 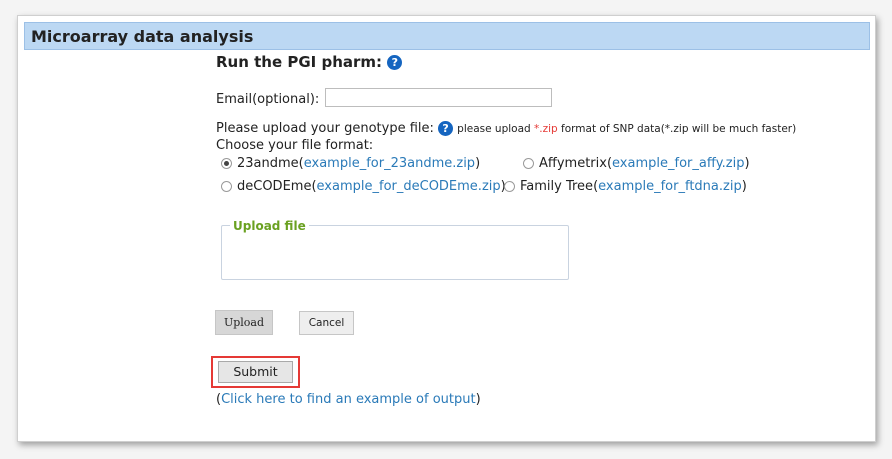 I want to click on panel-header: Microarray data analysis, so click(x=447, y=36).